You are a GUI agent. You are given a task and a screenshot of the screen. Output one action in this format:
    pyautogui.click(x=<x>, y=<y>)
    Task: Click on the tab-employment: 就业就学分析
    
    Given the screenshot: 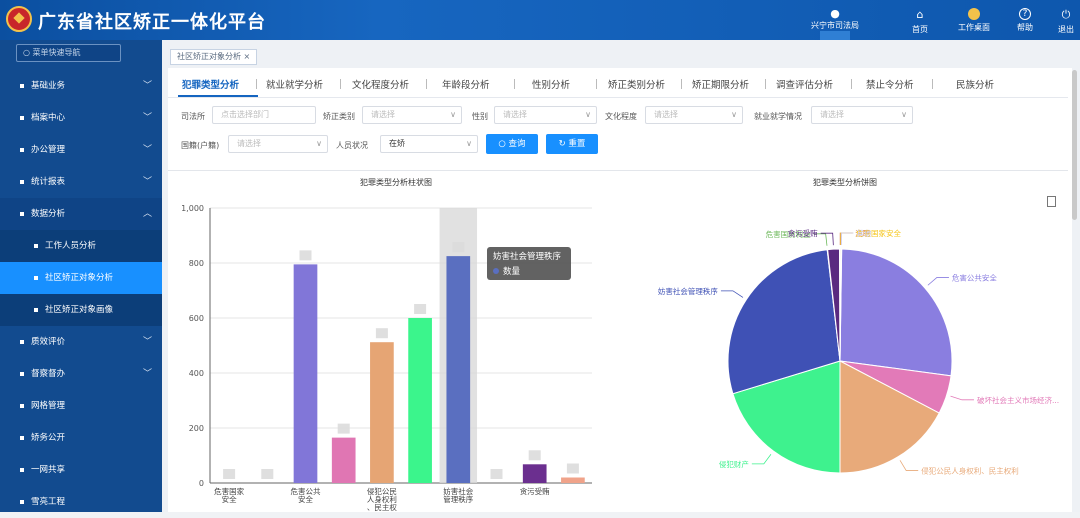 What is the action you would take?
    pyautogui.click(x=294, y=84)
    